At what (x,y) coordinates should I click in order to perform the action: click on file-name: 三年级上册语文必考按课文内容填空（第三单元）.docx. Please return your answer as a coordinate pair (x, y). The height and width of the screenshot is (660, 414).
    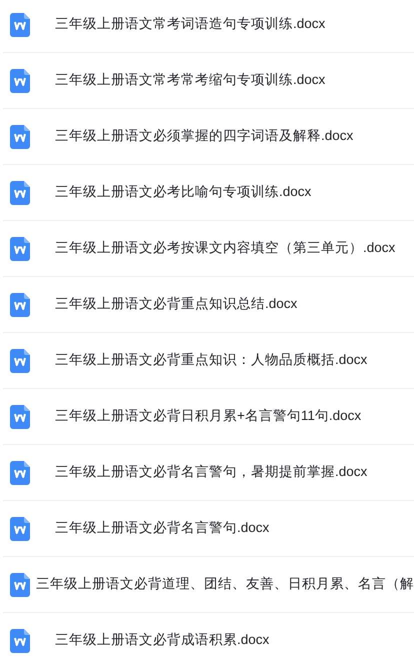
    Looking at the image, I should click on (225, 248).